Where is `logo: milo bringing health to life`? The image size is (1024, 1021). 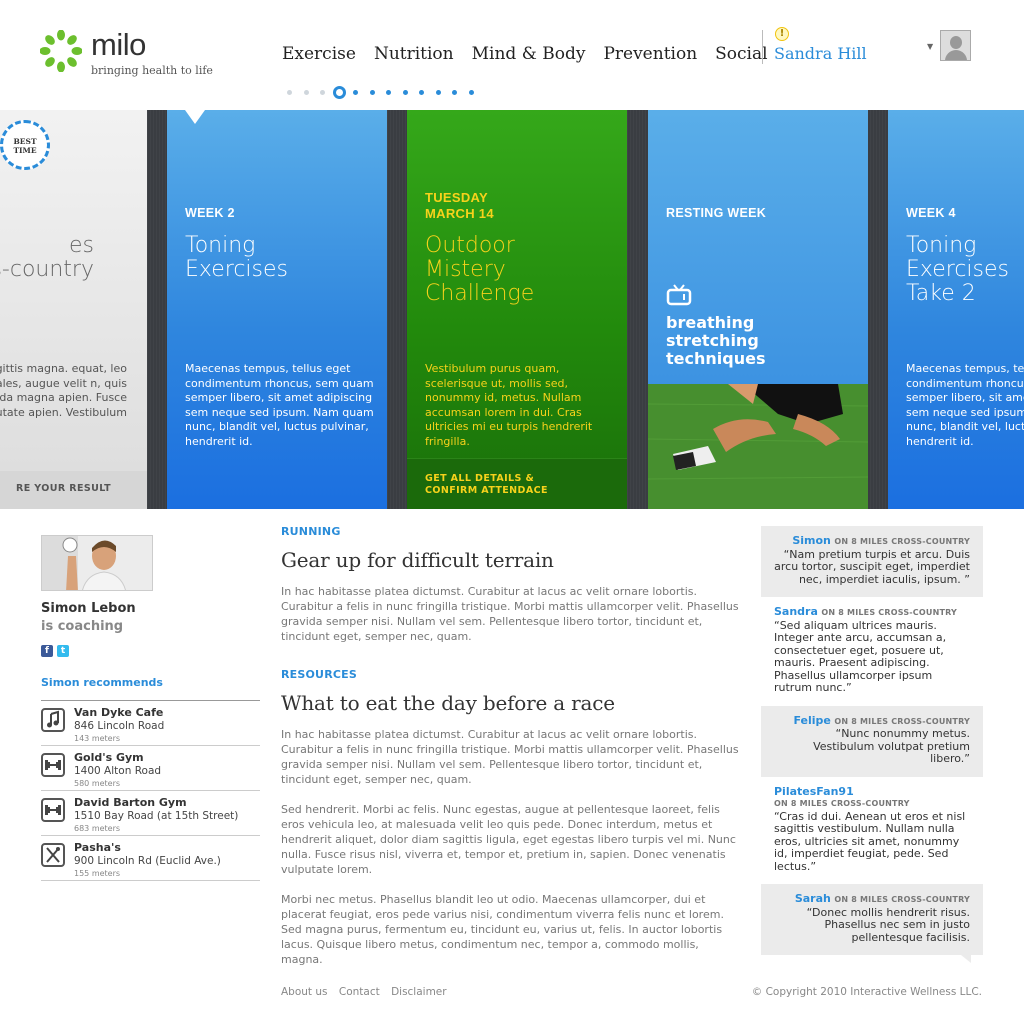
logo: milo bringing health to life is located at coordinates (126, 52).